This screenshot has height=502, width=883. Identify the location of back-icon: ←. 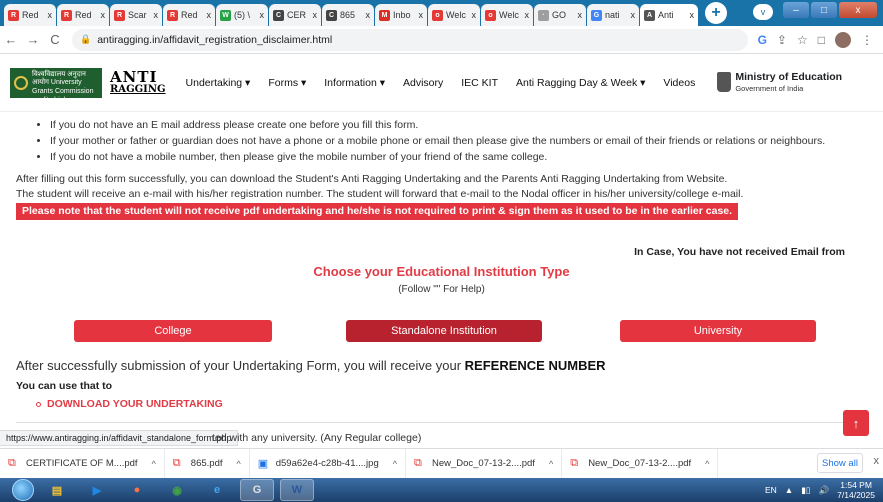
(11, 39).